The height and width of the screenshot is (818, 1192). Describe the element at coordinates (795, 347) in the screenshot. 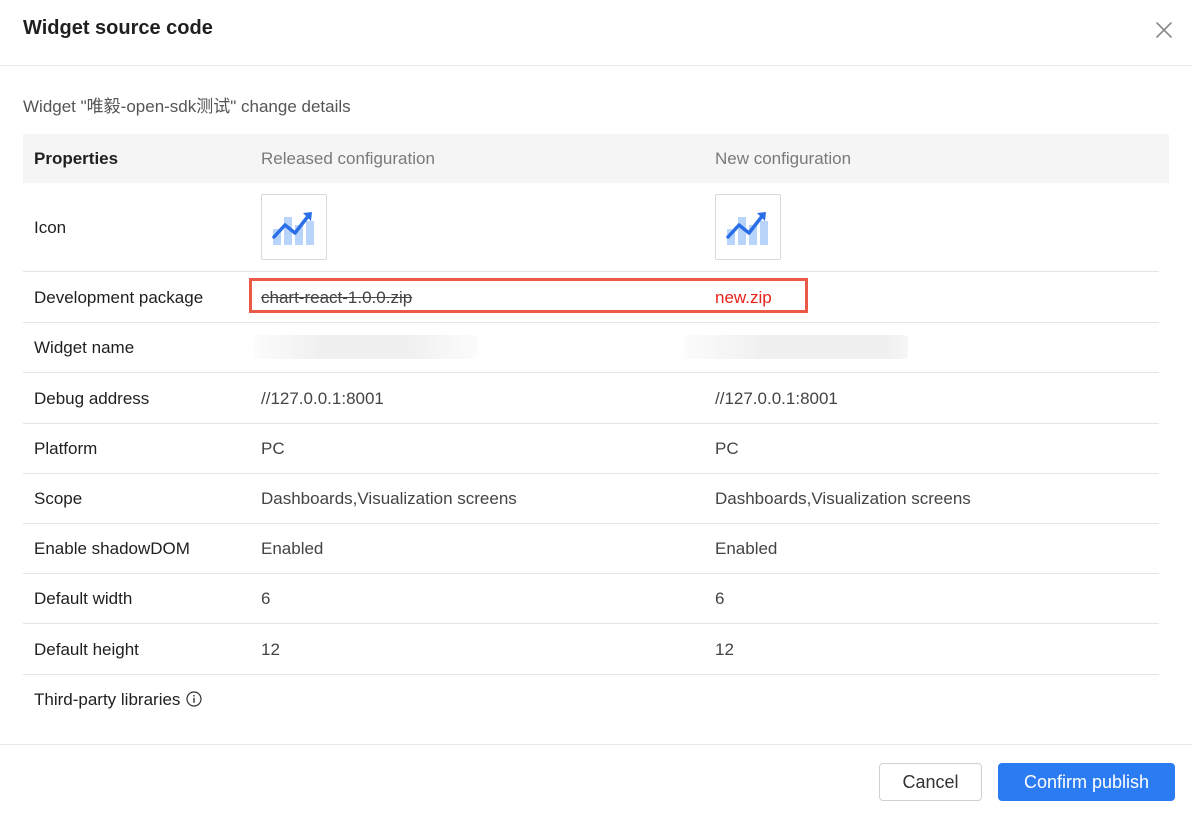

I see `new-widget-name-redacted` at that location.